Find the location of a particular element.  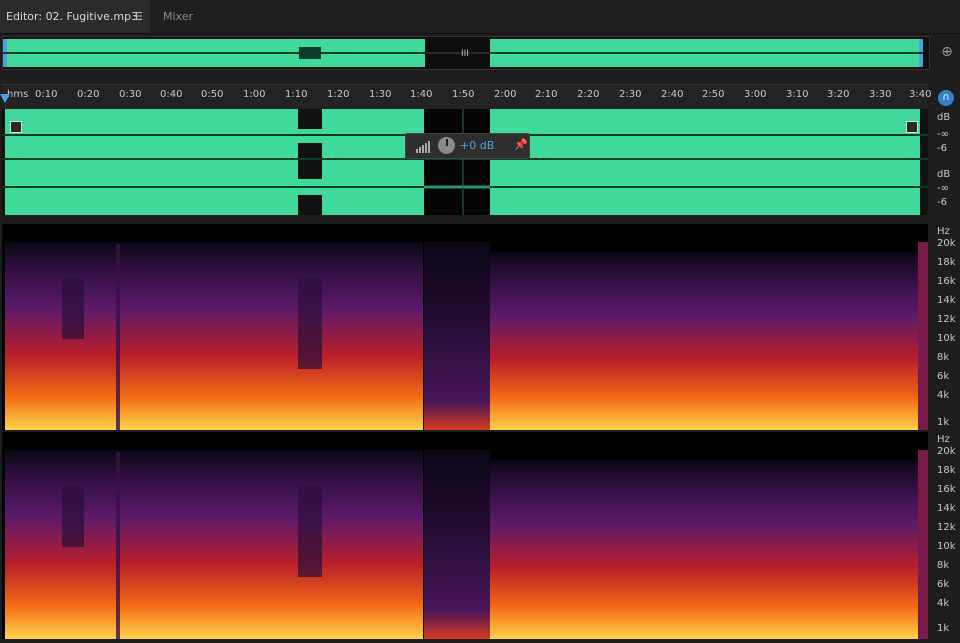

tab-mixer: Mixer is located at coordinates (178, 16).